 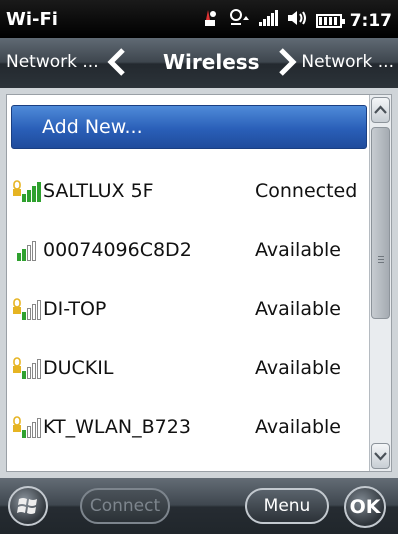 I want to click on network-name: 00074096C8D2, so click(x=117, y=250).